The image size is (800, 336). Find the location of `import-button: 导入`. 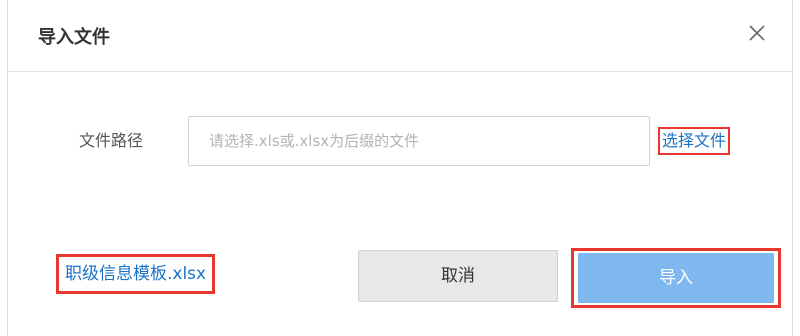

import-button: 导入 is located at coordinates (676, 278).